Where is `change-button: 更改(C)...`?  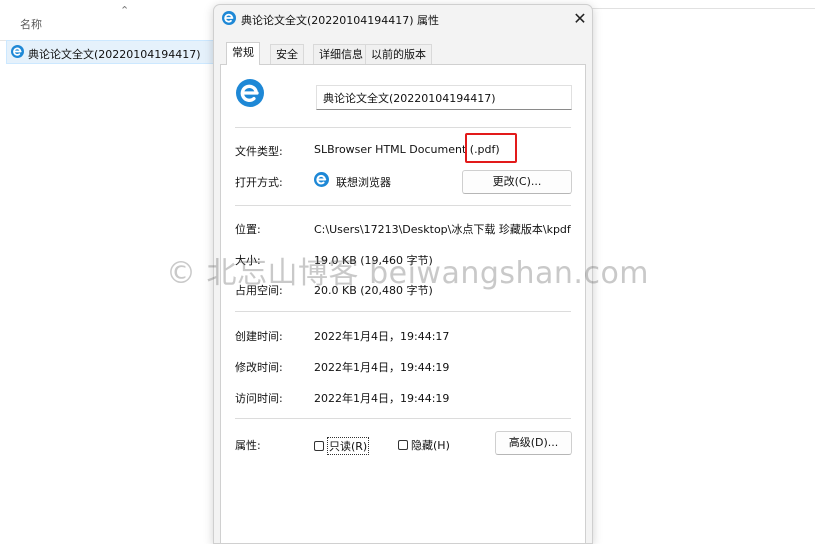 change-button: 更改(C)... is located at coordinates (517, 182).